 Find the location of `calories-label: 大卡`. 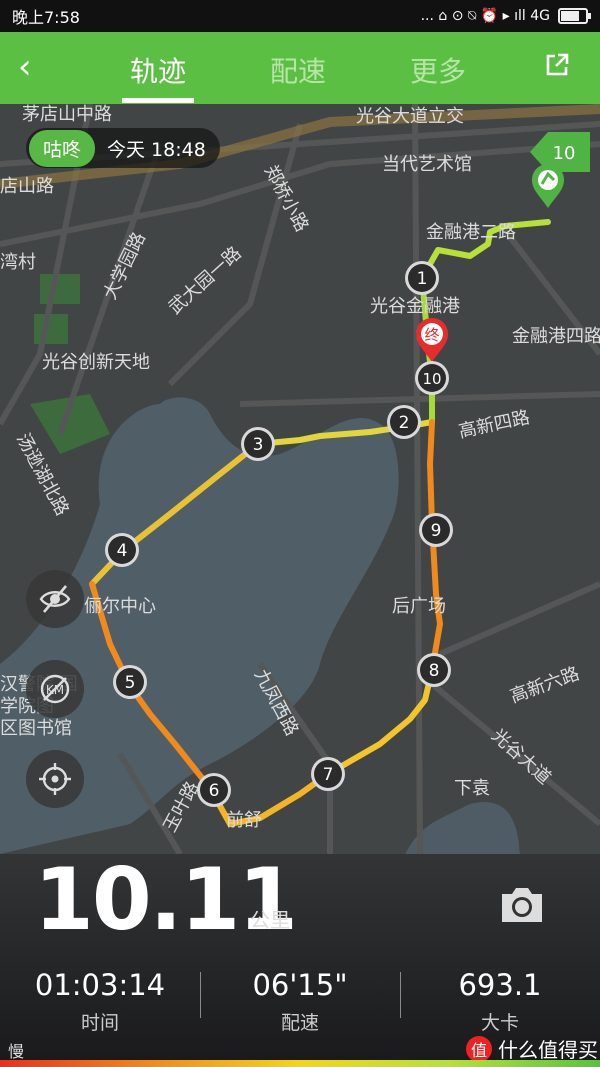

calories-label: 大卡 is located at coordinates (499, 1023).